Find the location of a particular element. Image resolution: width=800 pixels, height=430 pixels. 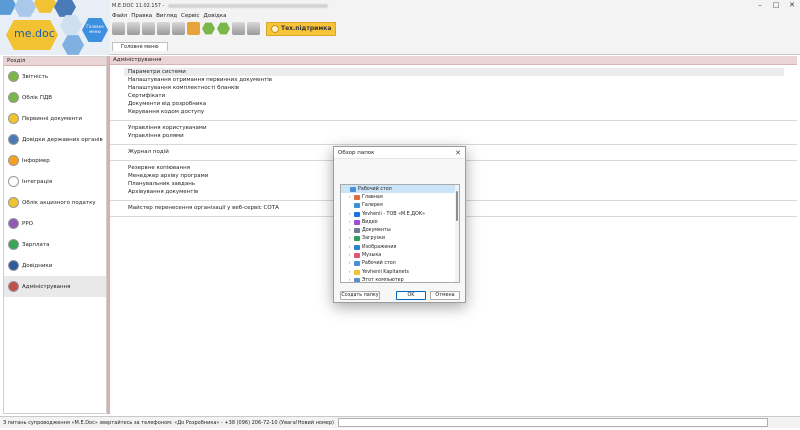

menu-link: Управління ролями is located at coordinates (462, 136).